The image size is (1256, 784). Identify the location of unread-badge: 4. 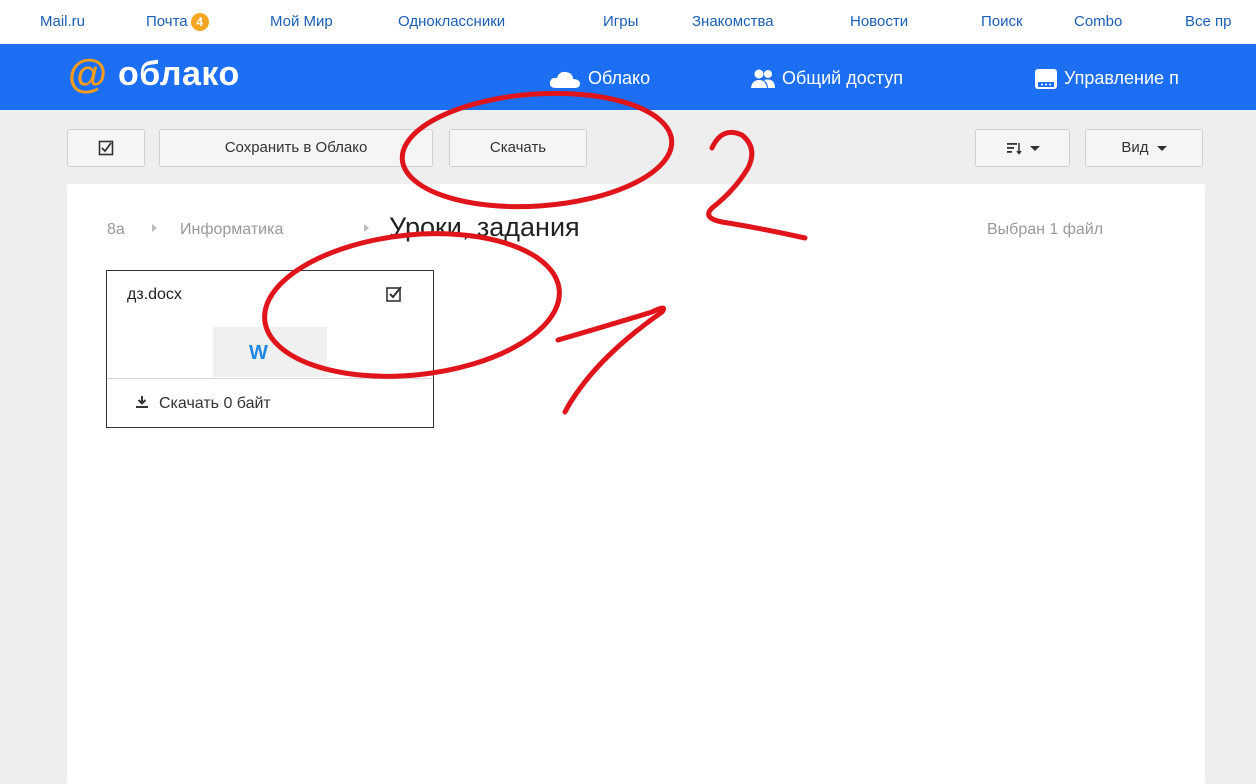
(199, 22).